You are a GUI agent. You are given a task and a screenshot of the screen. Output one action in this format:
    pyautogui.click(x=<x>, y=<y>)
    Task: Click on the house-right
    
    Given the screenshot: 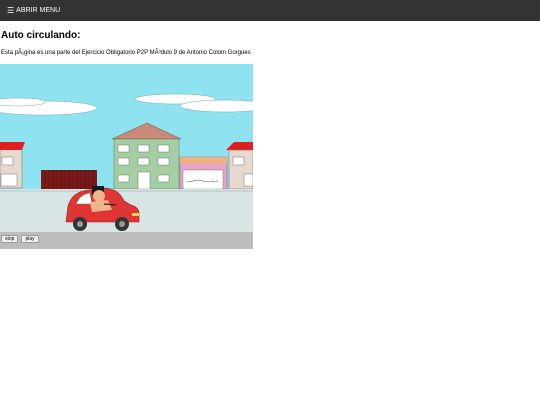 What is the action you would take?
    pyautogui.click(x=239, y=166)
    